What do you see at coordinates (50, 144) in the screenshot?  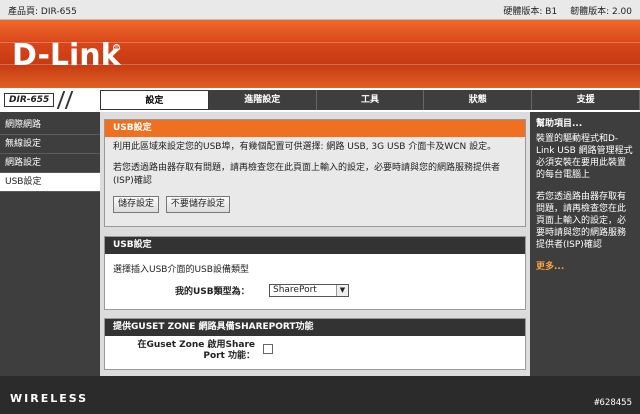 I see `sidebar-item-wireless: 無線設定` at bounding box center [50, 144].